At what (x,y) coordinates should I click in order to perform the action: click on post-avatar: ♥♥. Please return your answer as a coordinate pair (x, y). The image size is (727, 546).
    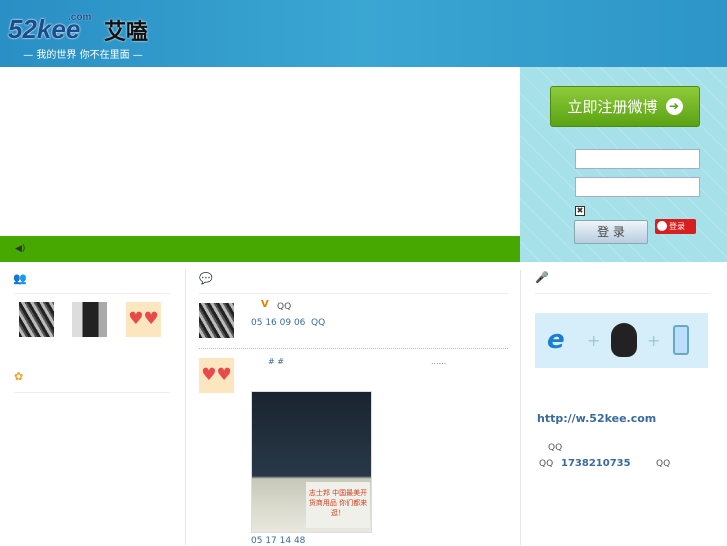
    Looking at the image, I should click on (216, 375).